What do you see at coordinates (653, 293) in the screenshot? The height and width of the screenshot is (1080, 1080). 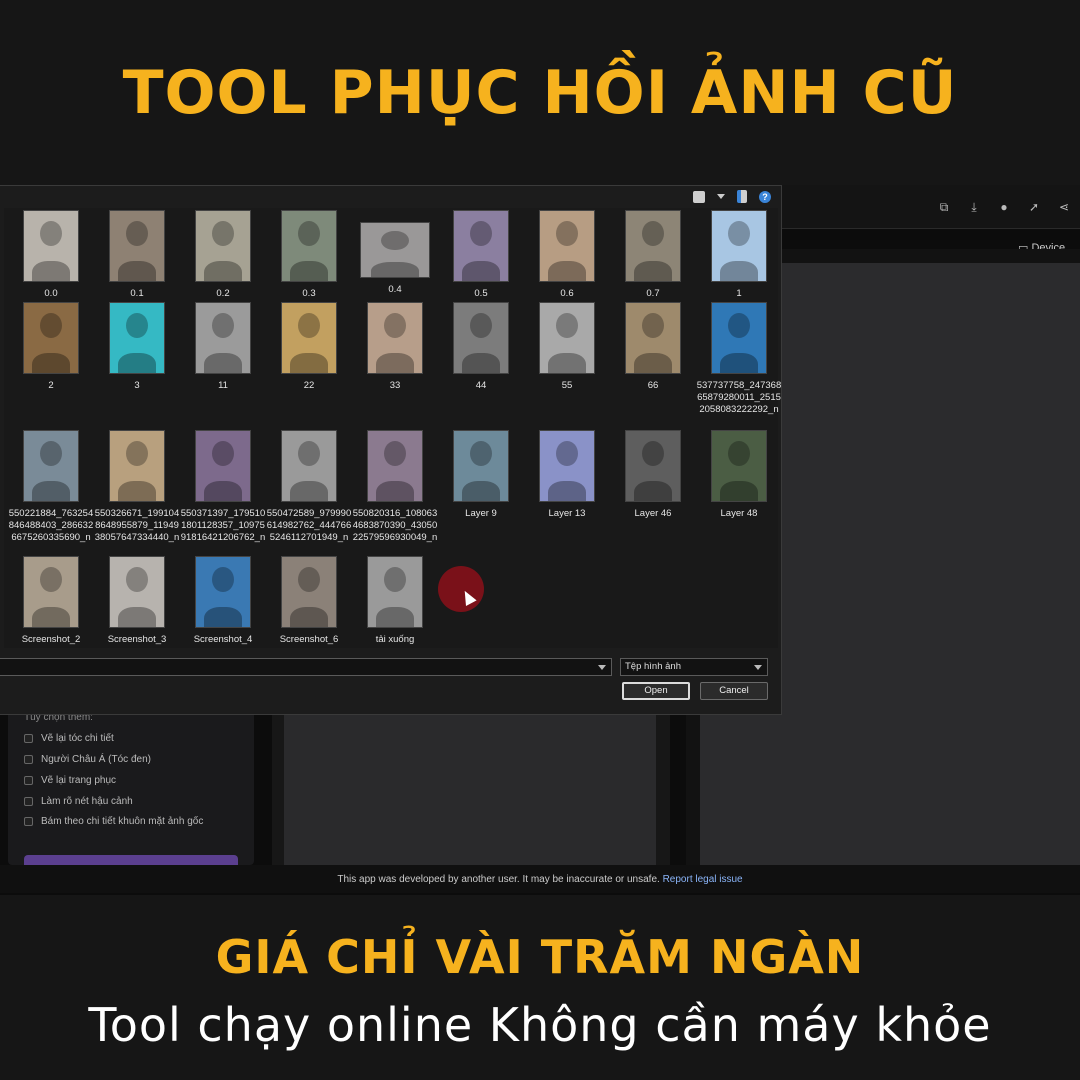 I see `file-name-label: 0.7` at bounding box center [653, 293].